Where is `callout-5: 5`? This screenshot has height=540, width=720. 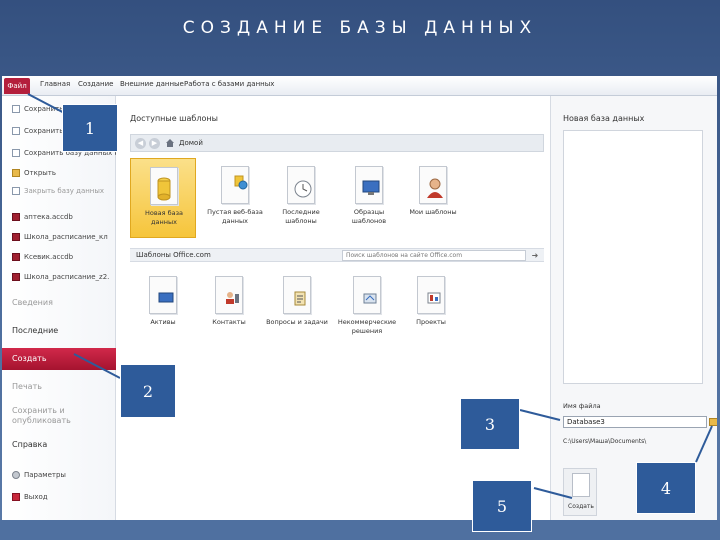
callout-5: 5 is located at coordinates (502, 506).